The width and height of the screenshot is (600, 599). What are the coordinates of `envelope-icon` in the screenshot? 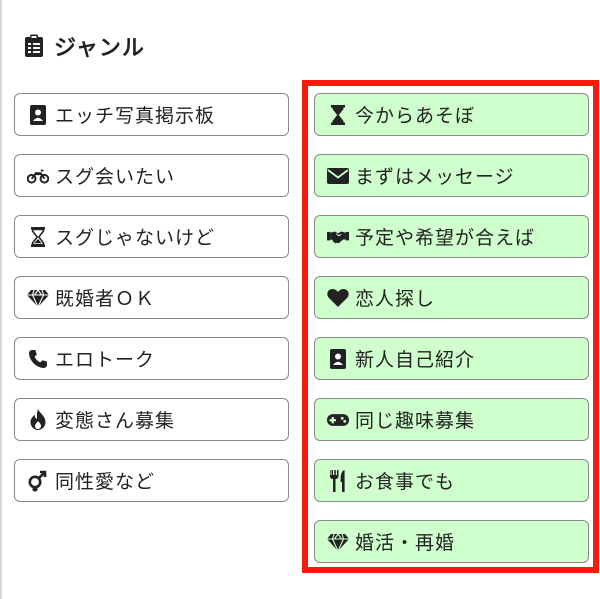 It's located at (338, 176).